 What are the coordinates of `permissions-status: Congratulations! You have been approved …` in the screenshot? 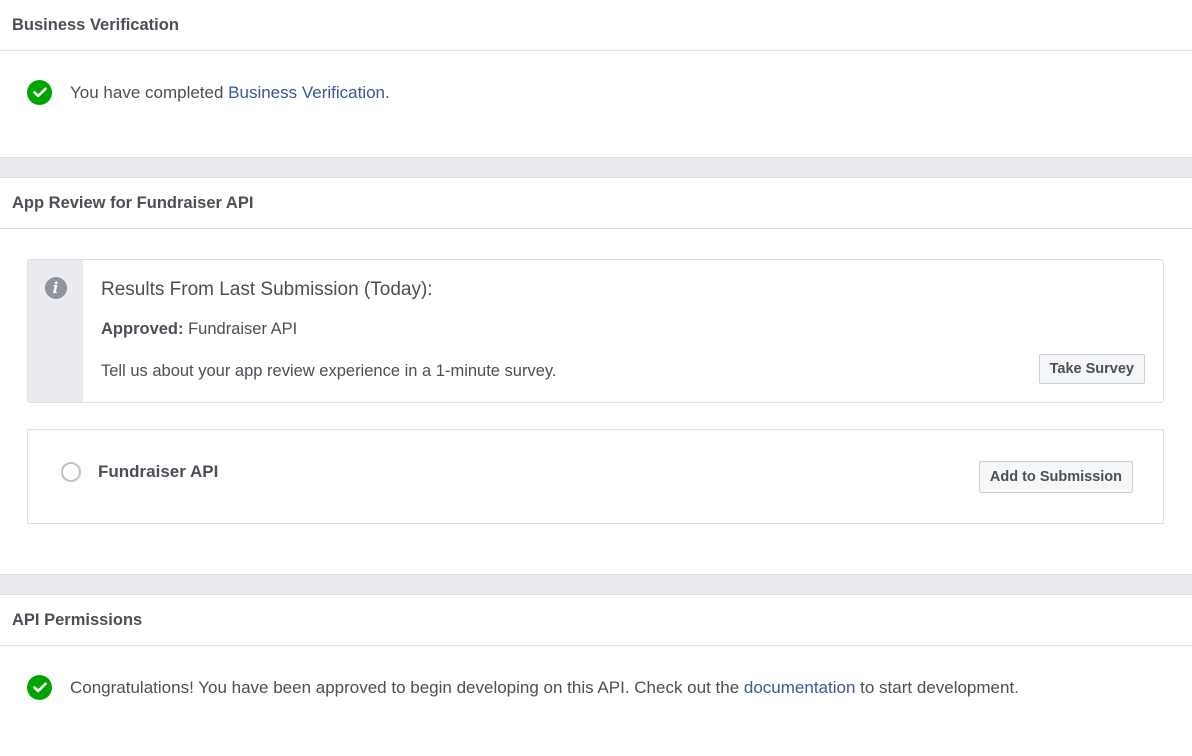 It's located at (596, 687).